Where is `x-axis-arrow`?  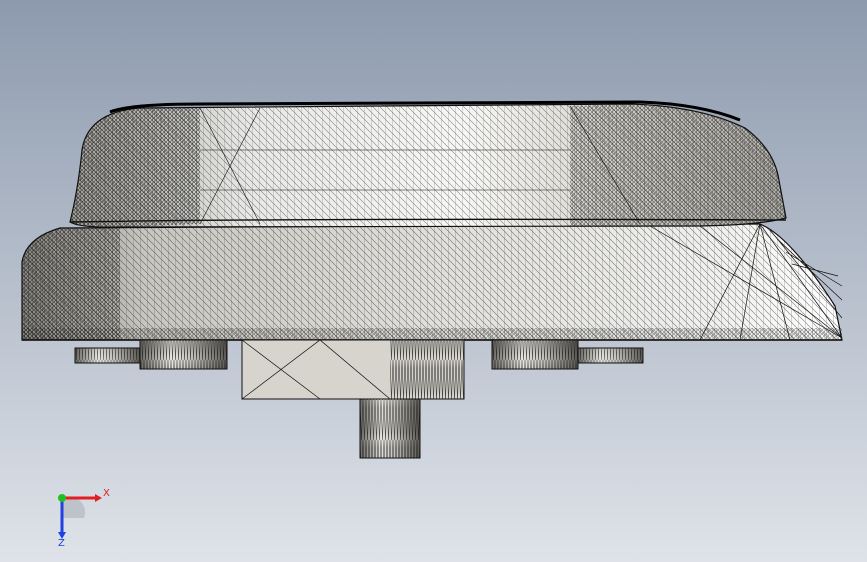
x-axis-arrow is located at coordinates (98, 498).